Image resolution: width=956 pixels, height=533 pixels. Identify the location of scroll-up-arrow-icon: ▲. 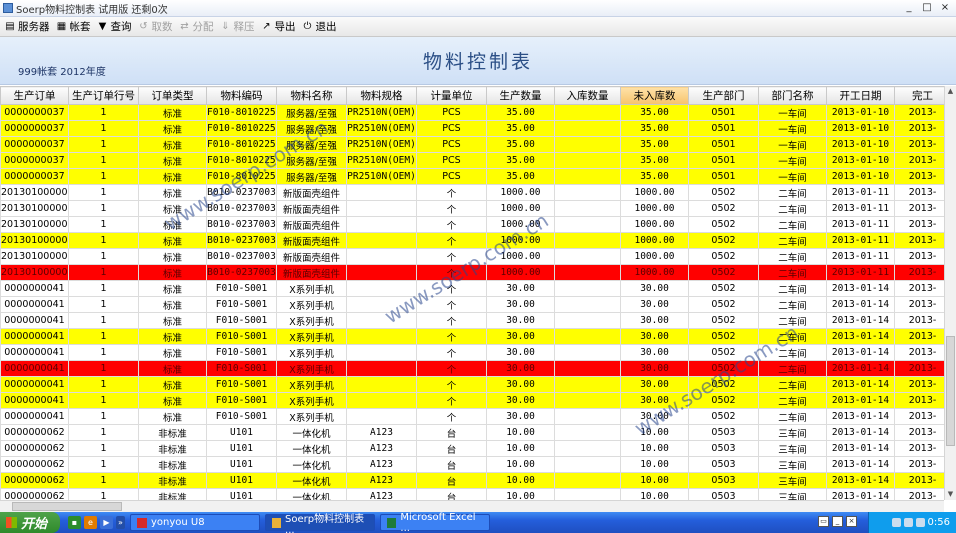
(950, 91).